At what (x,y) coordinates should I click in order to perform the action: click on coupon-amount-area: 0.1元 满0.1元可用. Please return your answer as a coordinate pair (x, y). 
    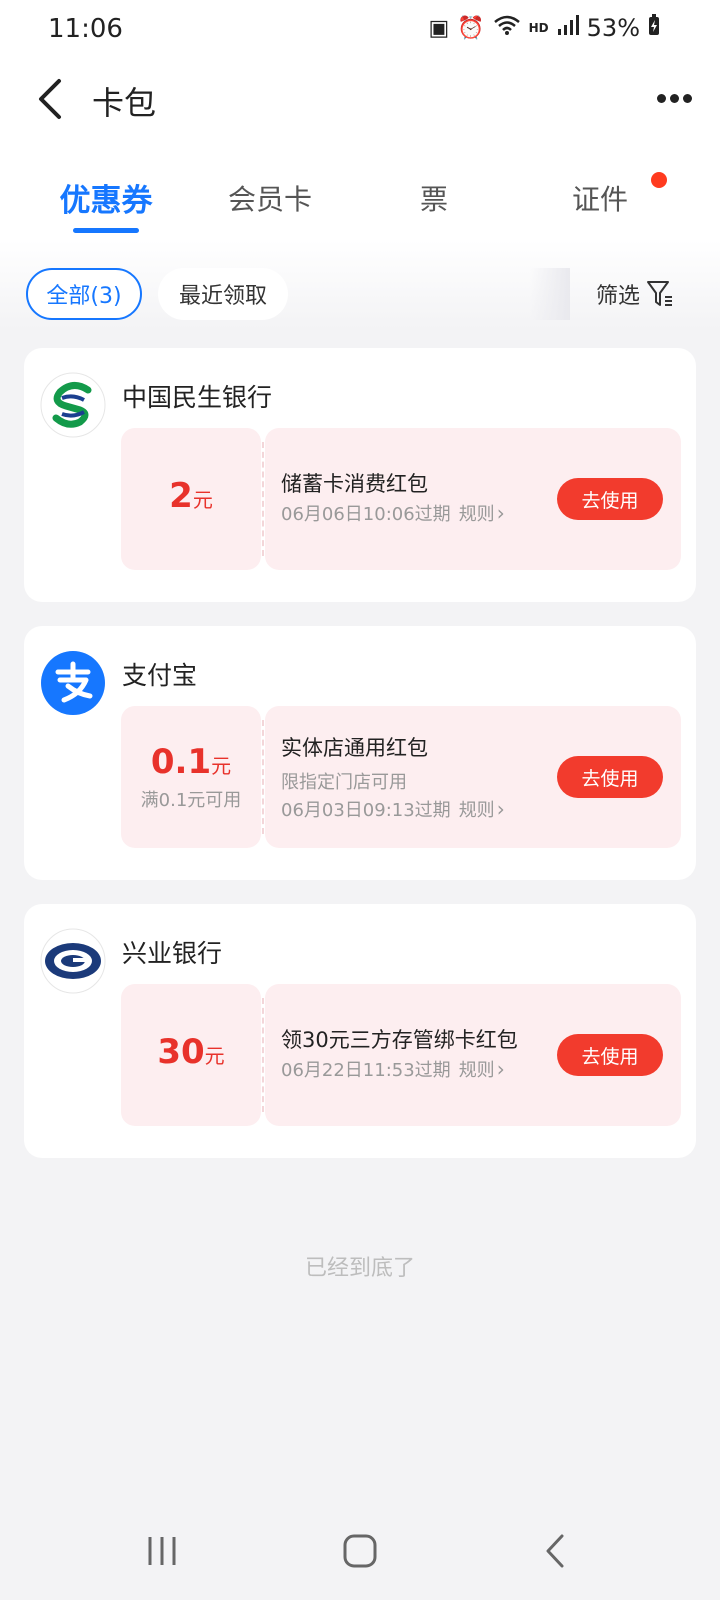
    Looking at the image, I should click on (191, 777).